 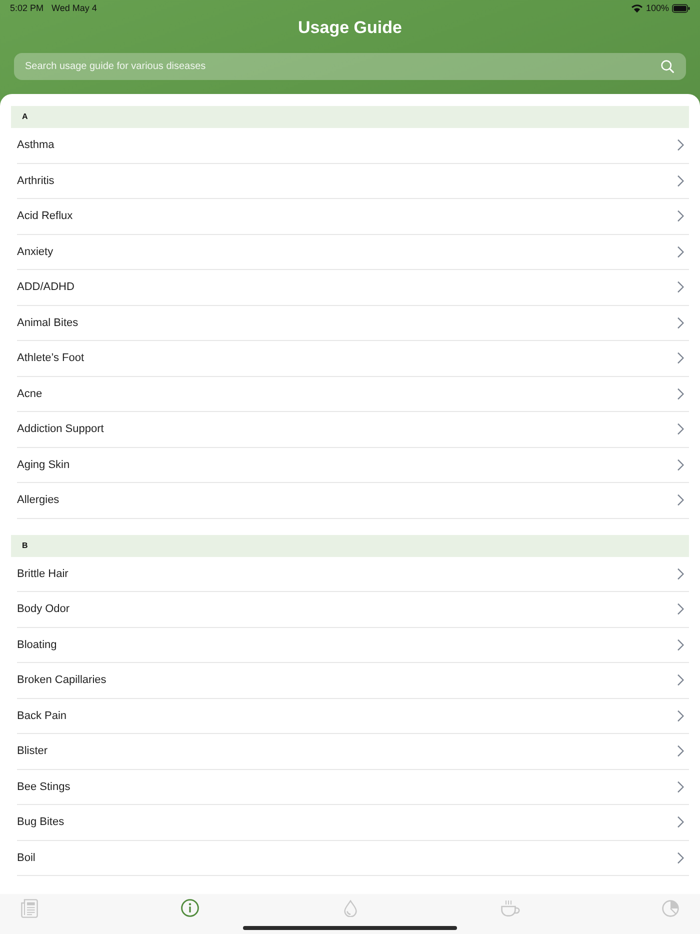 I want to click on section-header: A, so click(x=350, y=117).